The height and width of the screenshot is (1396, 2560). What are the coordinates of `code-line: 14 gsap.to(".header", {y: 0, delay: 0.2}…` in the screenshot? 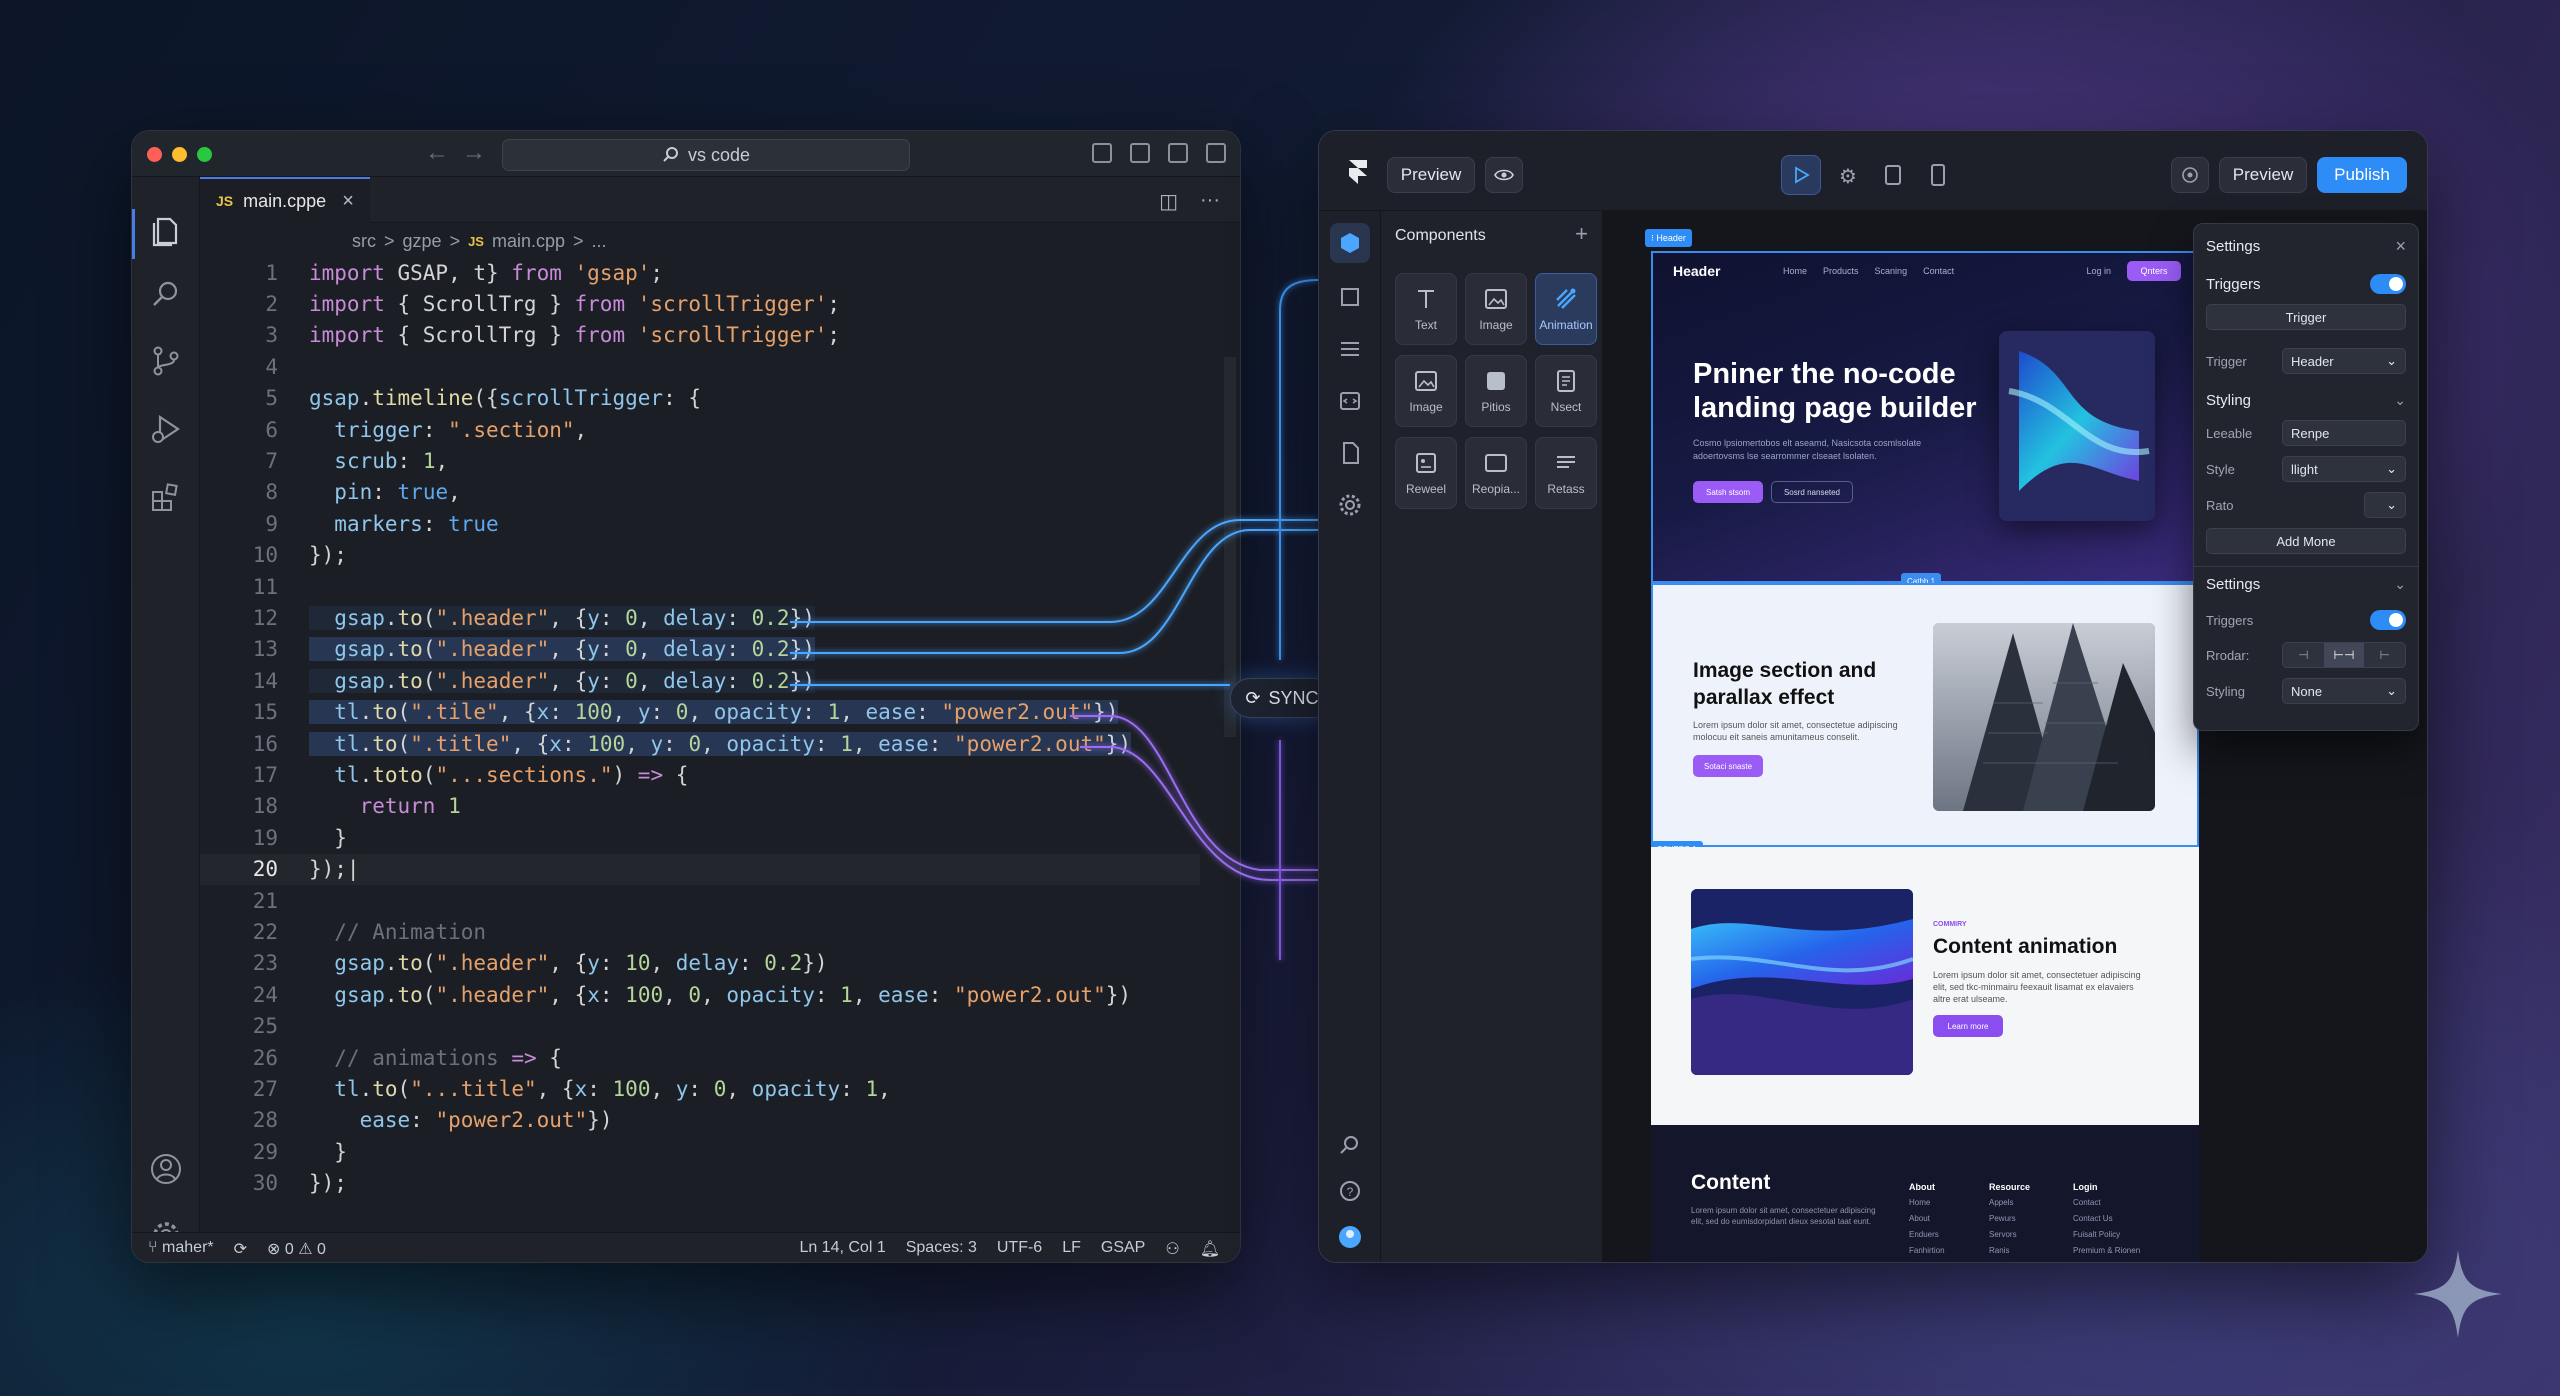 It's located at (700, 680).